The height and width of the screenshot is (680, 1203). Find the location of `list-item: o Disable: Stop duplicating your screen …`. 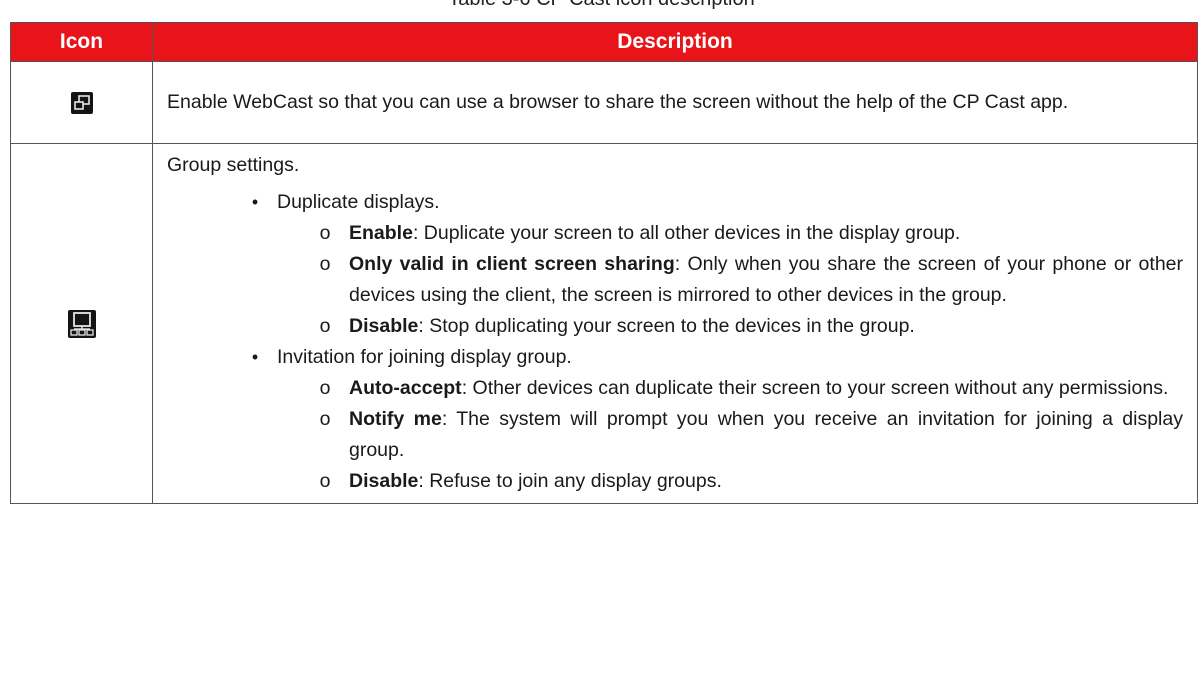

list-item: o Disable: Stop duplicating your screen … is located at coordinates (675, 326).